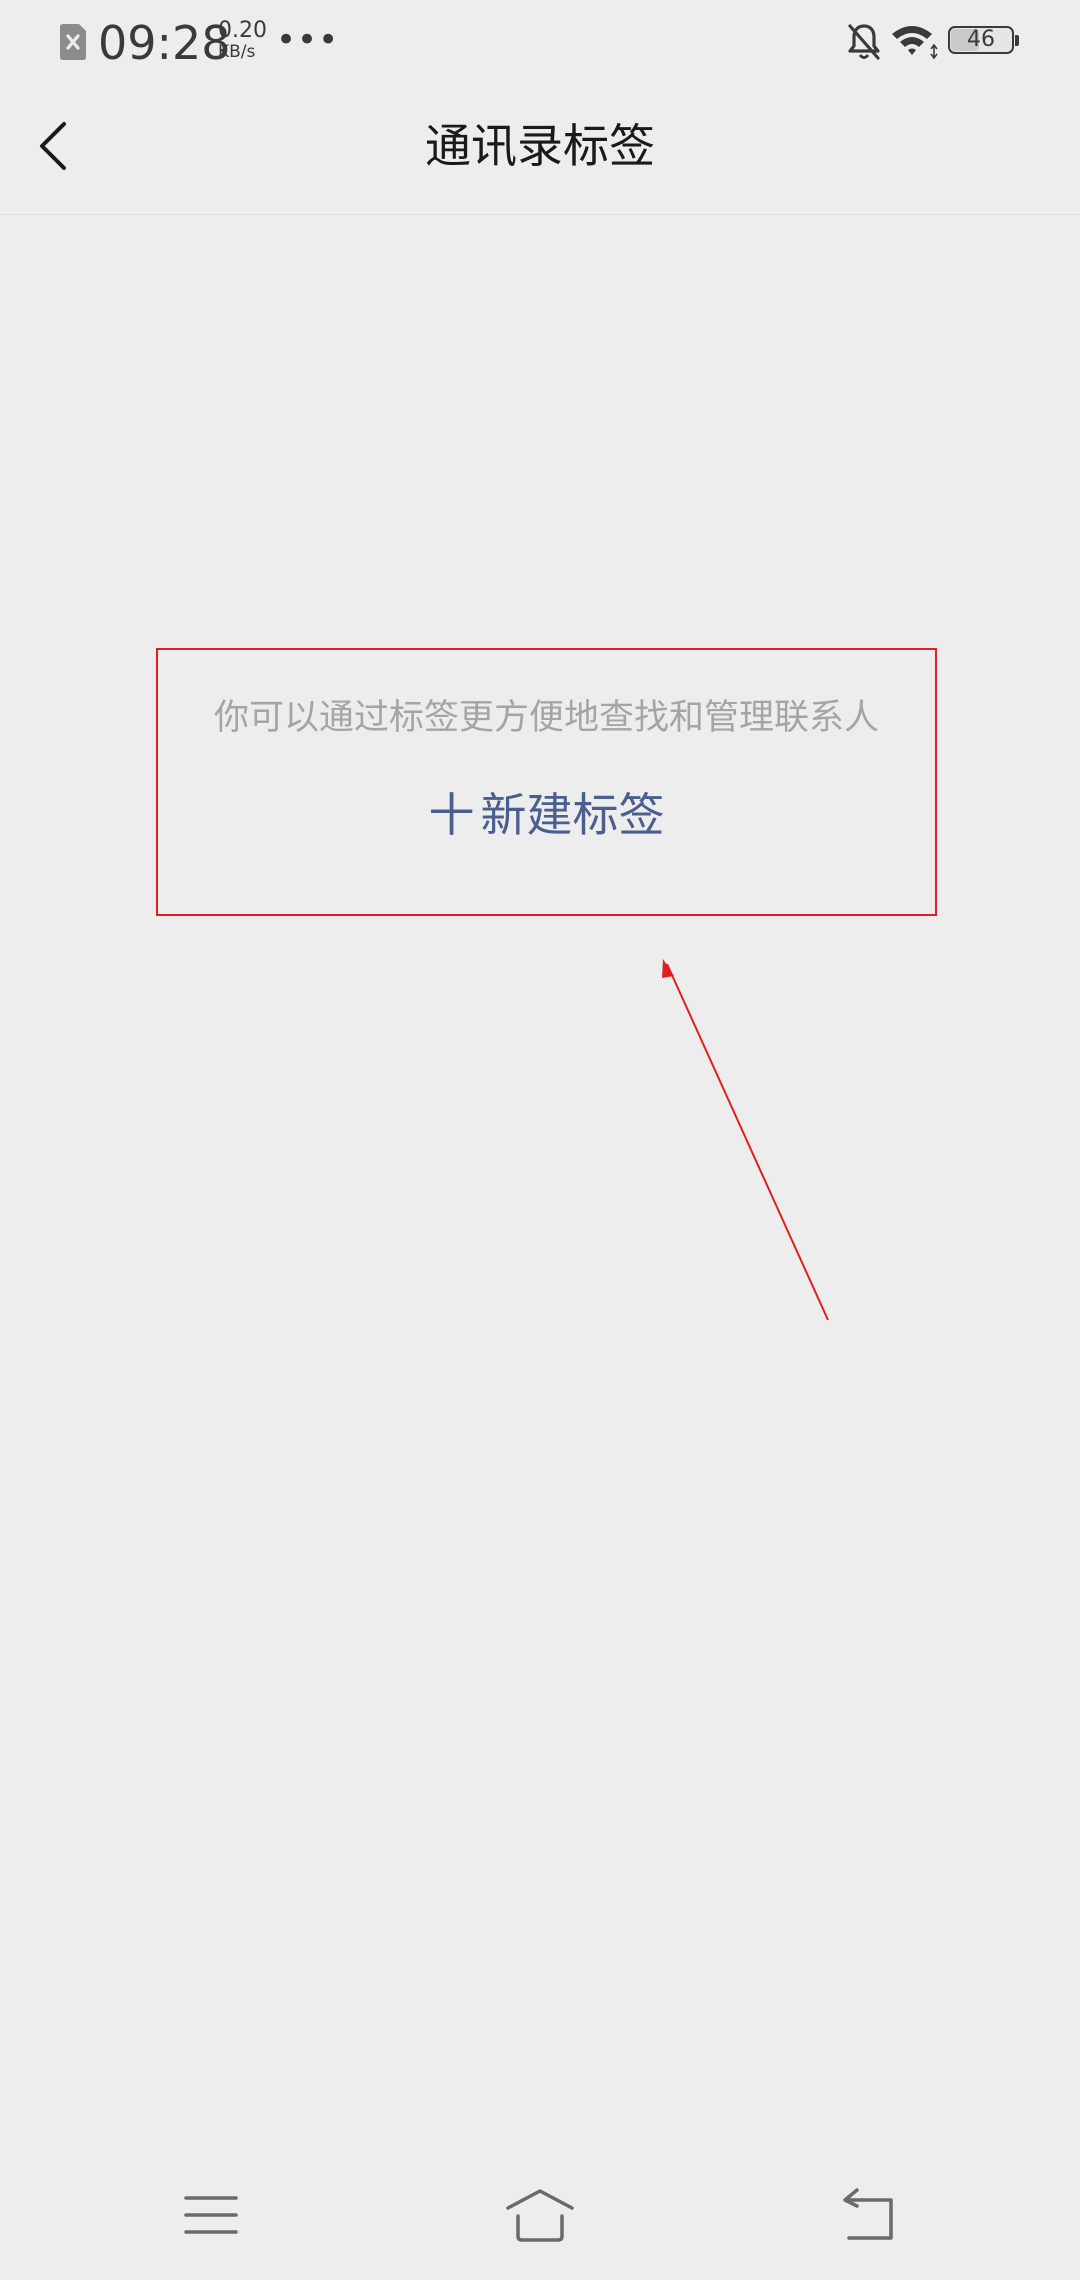 The image size is (1080, 2280). What do you see at coordinates (540, 43) in the screenshot?
I see `status-bar: 09:28 0.20 KB/s ••• 46` at bounding box center [540, 43].